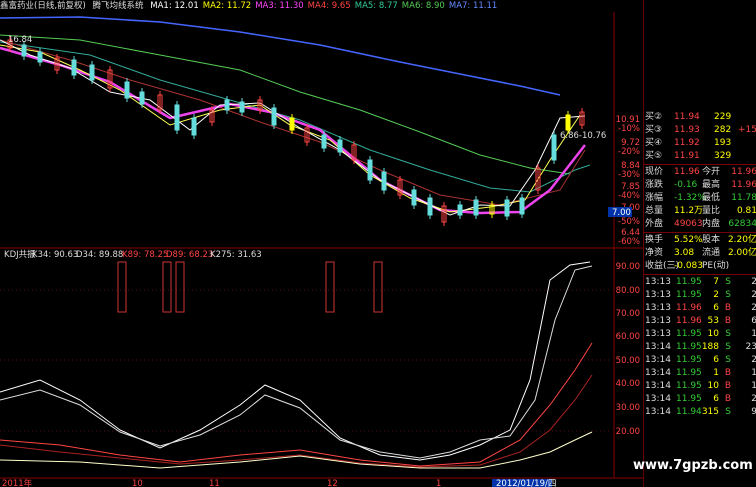  I want to click on bid-row: 买③ 11.93 282 +15, so click(700, 130).